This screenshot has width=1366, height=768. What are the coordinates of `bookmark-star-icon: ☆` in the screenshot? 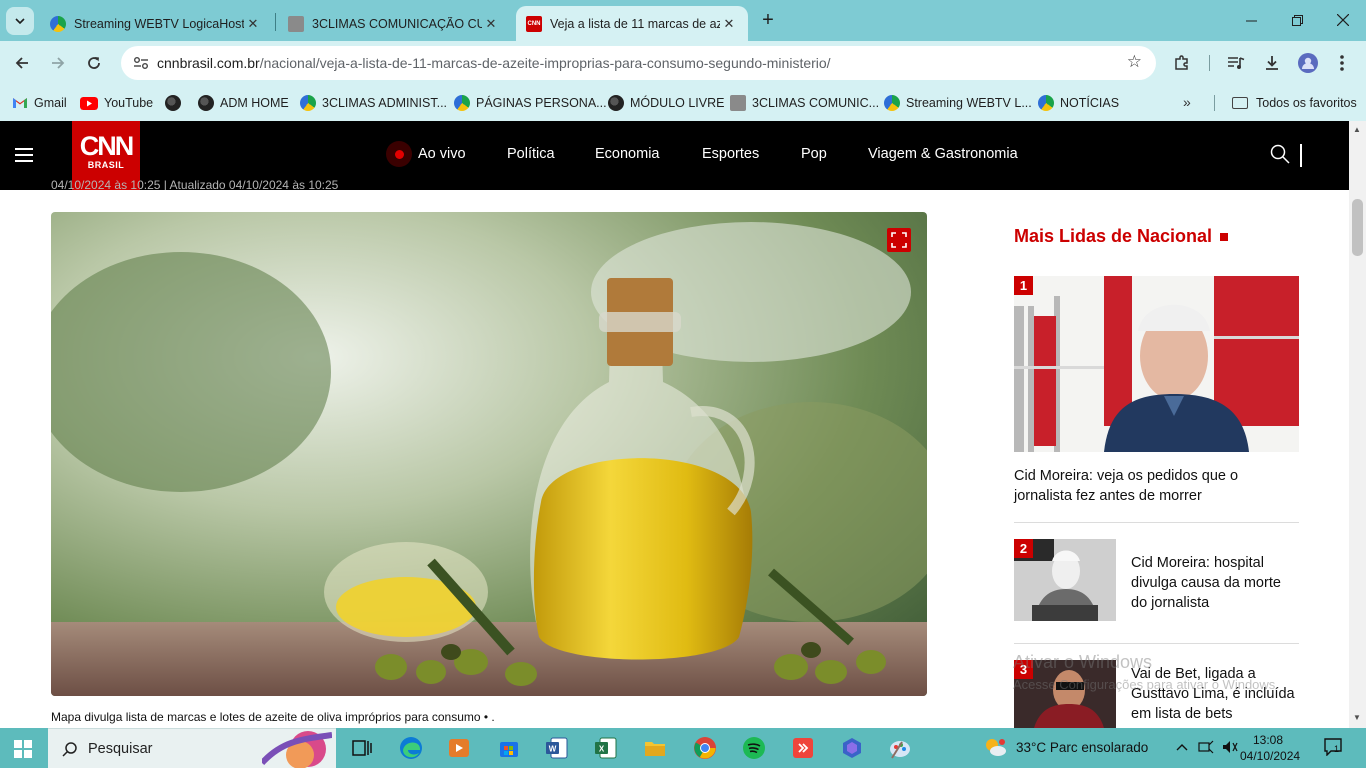 It's located at (1134, 62).